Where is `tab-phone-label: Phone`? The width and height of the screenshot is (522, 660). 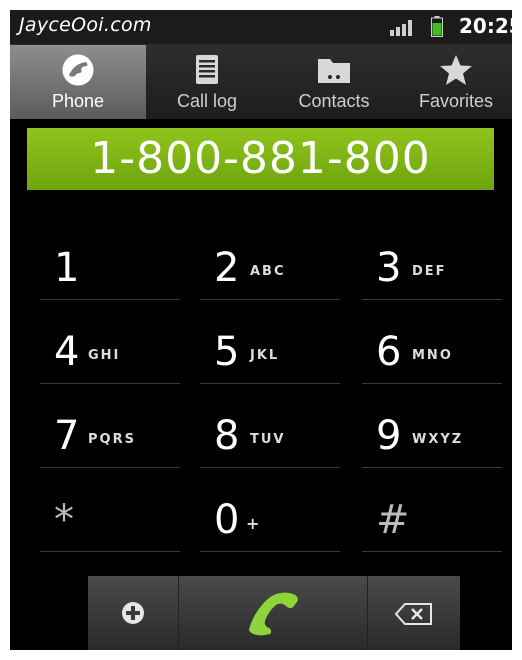 tab-phone-label: Phone is located at coordinates (78, 101).